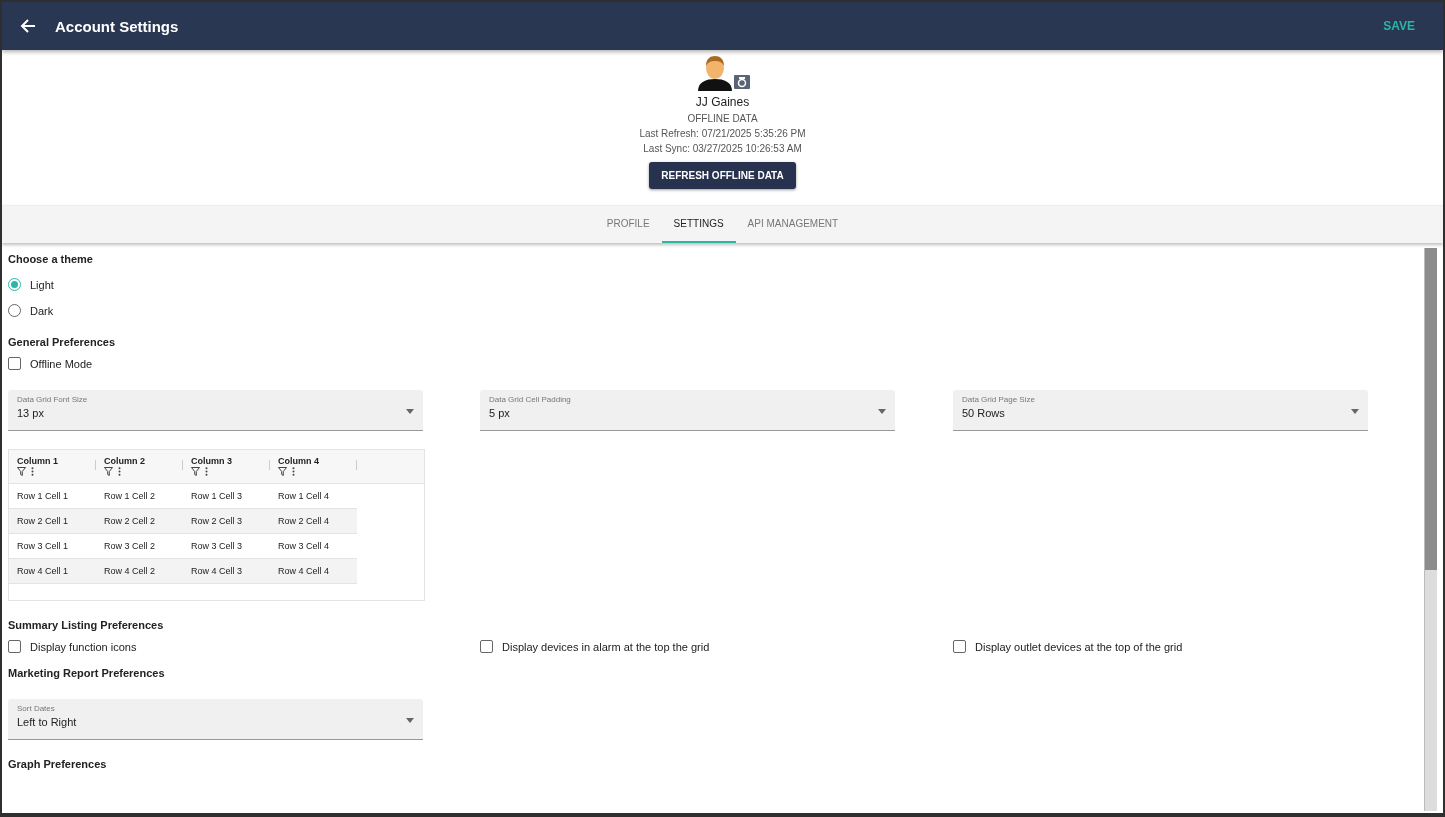 This screenshot has width=1445, height=817. What do you see at coordinates (130, 546) in the screenshot?
I see `table-cell-text: Row 3 Cell 2` at bounding box center [130, 546].